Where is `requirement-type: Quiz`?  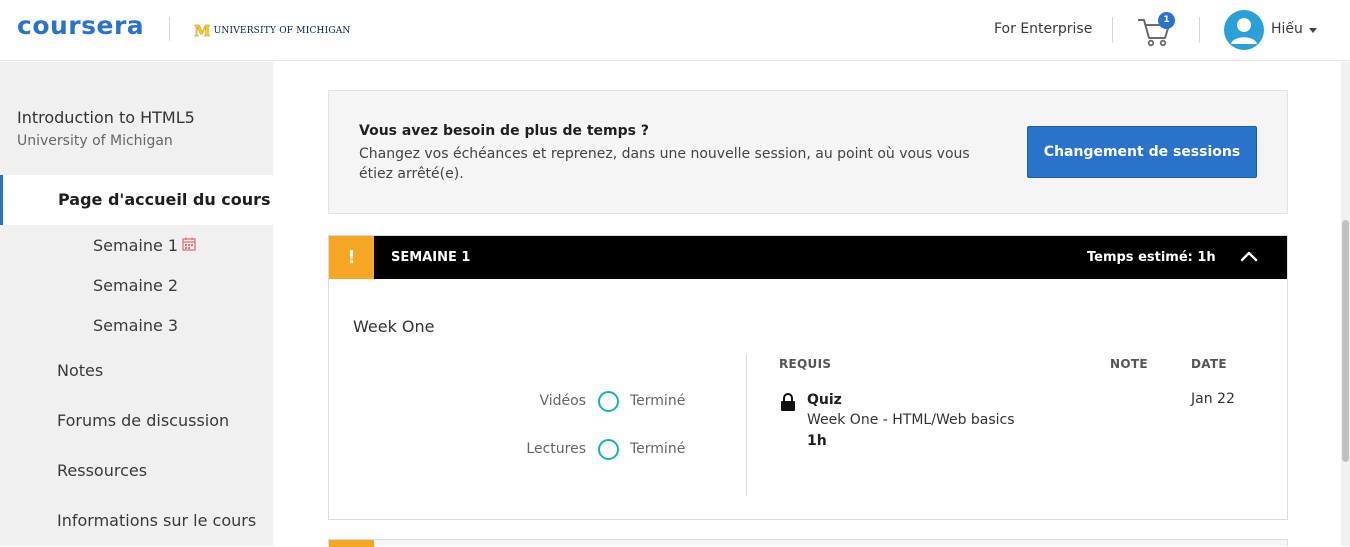
requirement-type: Quiz is located at coordinates (824, 400).